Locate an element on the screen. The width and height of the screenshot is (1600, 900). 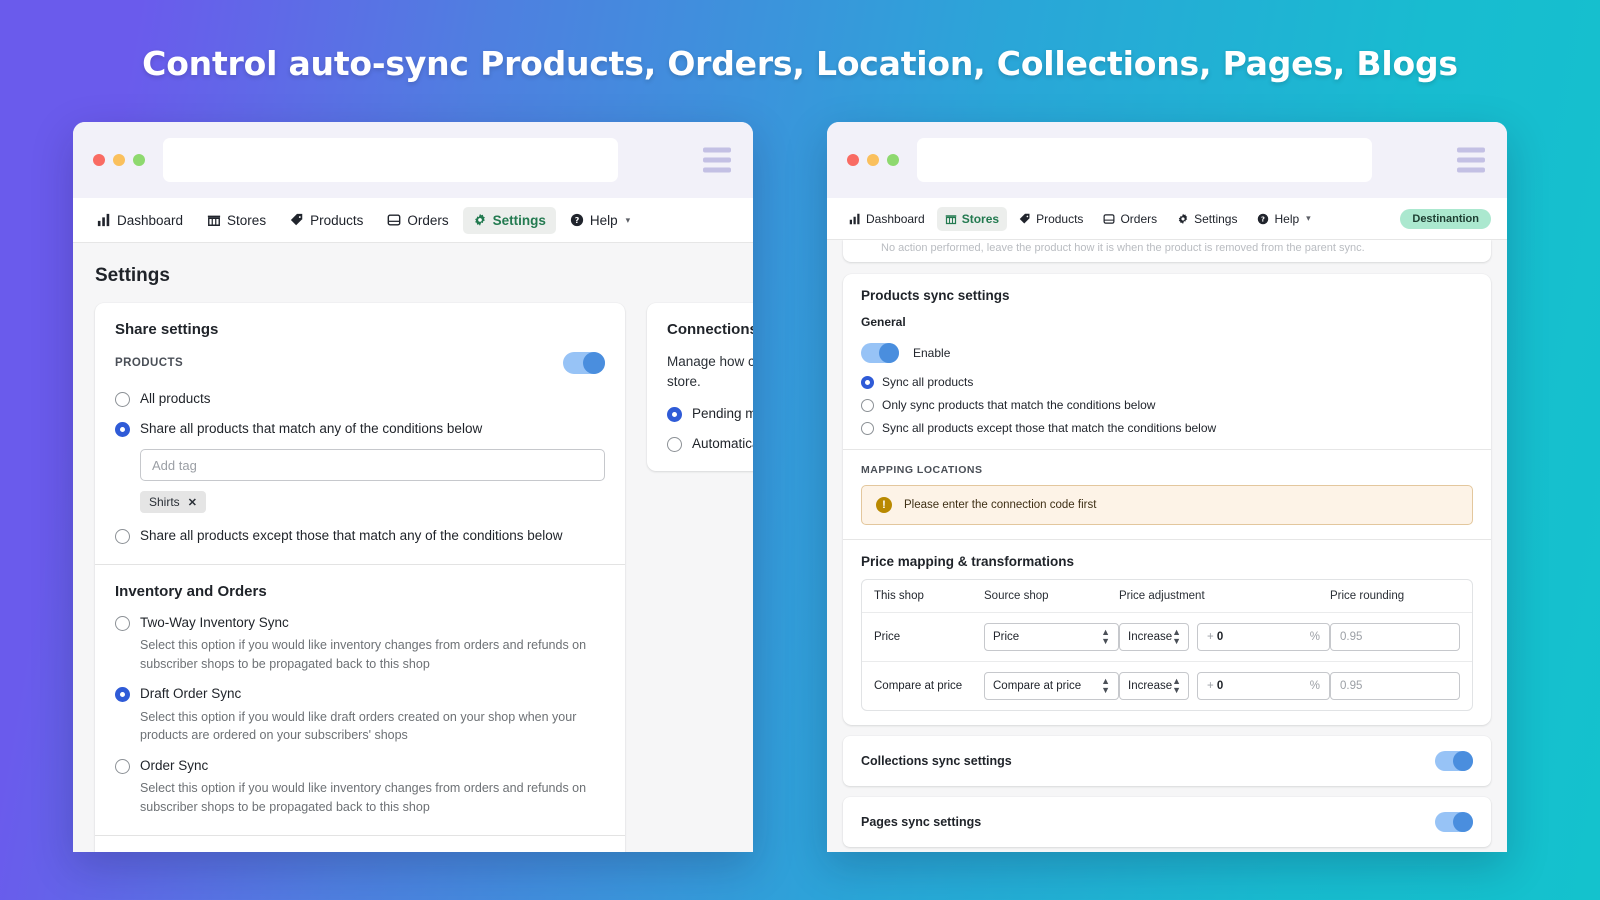
inbox-icon is located at coordinates (1109, 219).